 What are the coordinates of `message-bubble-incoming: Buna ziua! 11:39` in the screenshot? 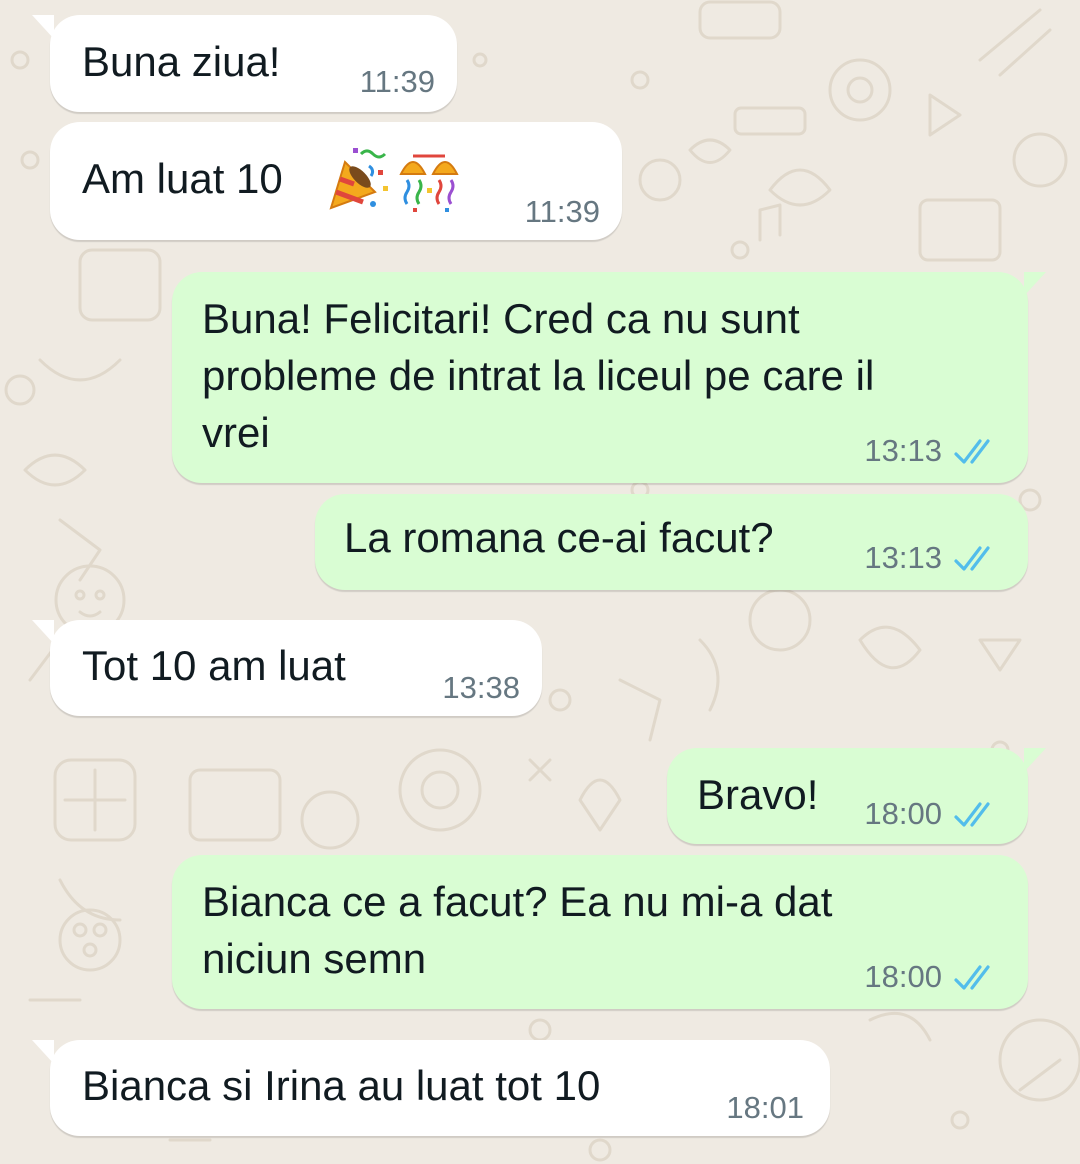 It's located at (244, 63).